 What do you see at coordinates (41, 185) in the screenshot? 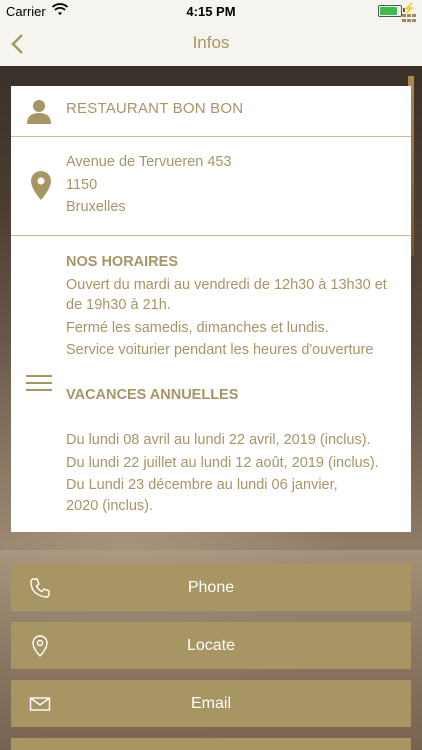
I see `location-pin-icon` at bounding box center [41, 185].